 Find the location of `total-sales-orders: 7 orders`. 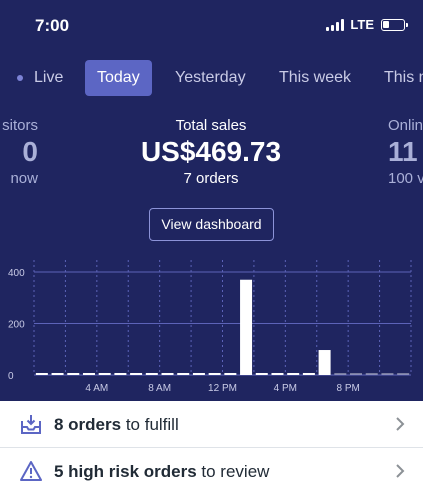

total-sales-orders: 7 orders is located at coordinates (211, 178).